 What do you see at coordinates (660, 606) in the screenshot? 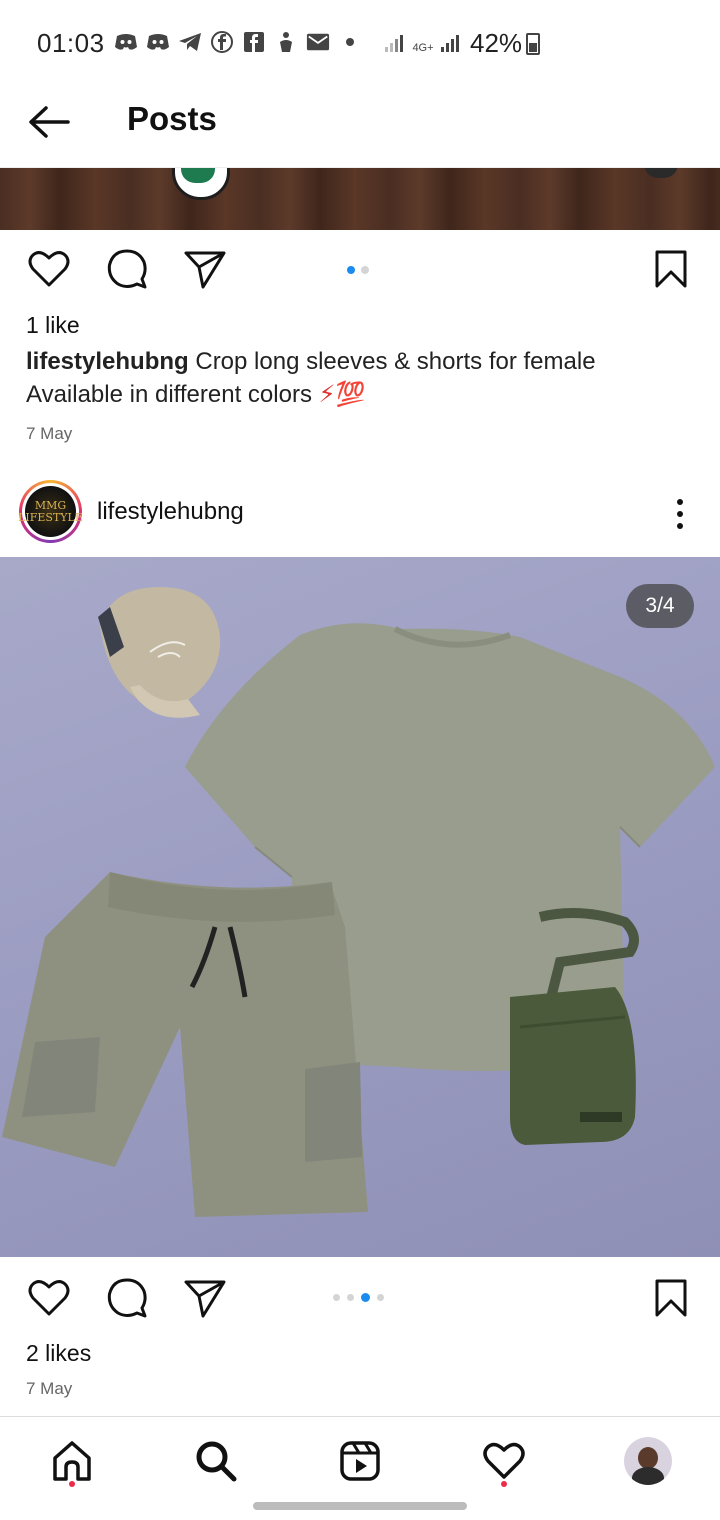
I see `image-counter: 3/4` at bounding box center [660, 606].